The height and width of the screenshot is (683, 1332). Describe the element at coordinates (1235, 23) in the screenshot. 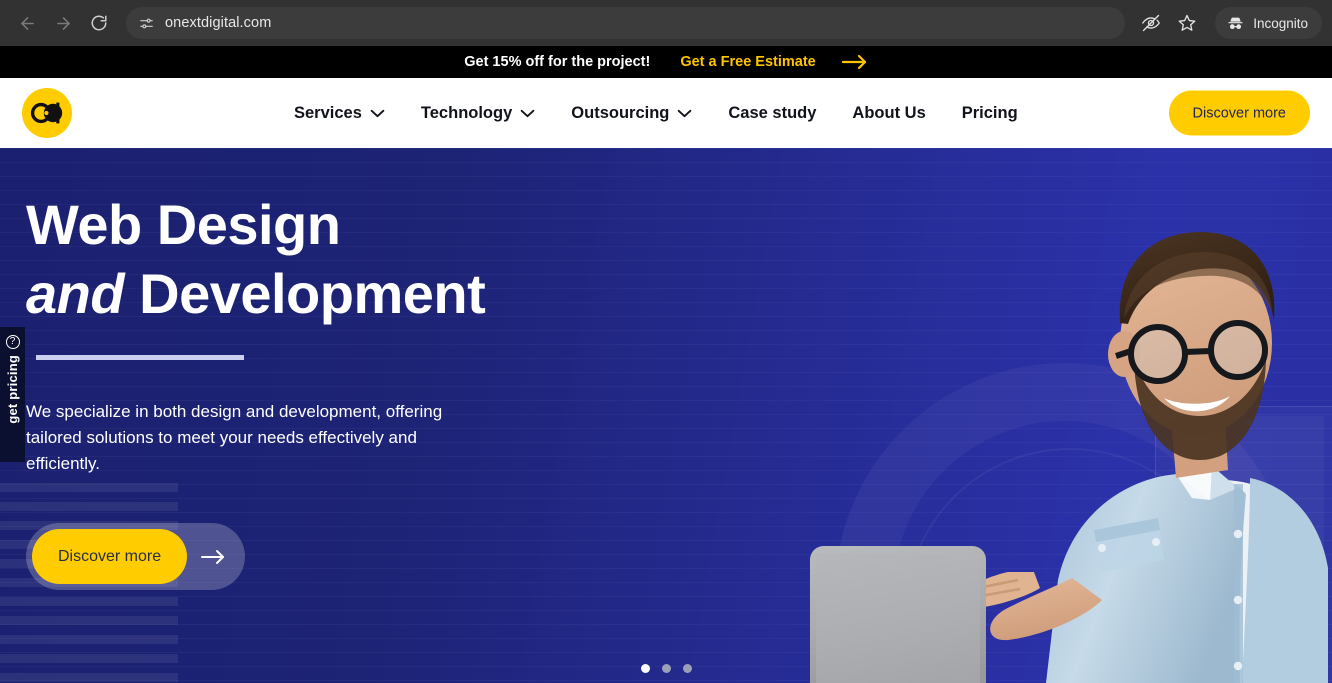

I see `incognito-hat-icon` at that location.